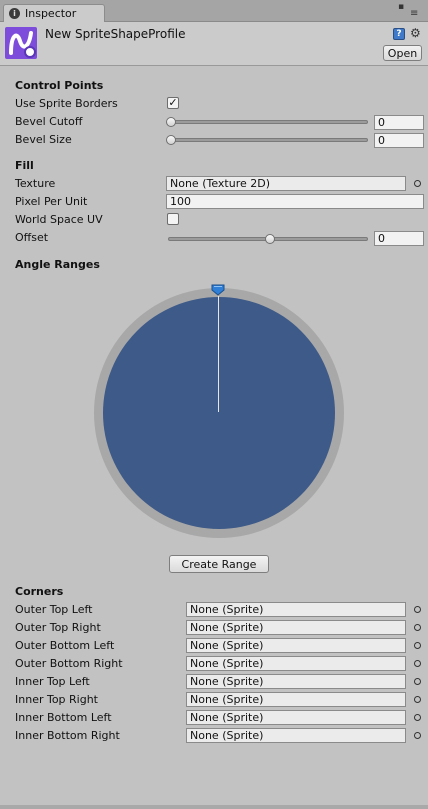 The width and height of the screenshot is (428, 809). Describe the element at coordinates (269, 239) in the screenshot. I see `offset-slider-thumb` at that location.